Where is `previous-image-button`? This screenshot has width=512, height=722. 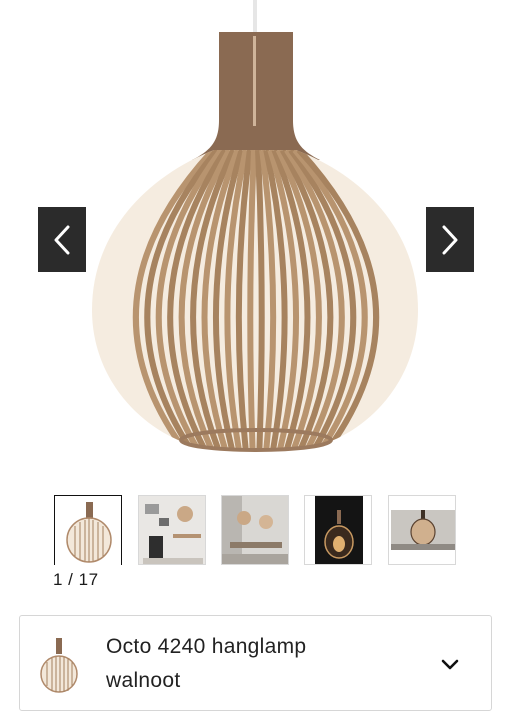 previous-image-button is located at coordinates (62, 239).